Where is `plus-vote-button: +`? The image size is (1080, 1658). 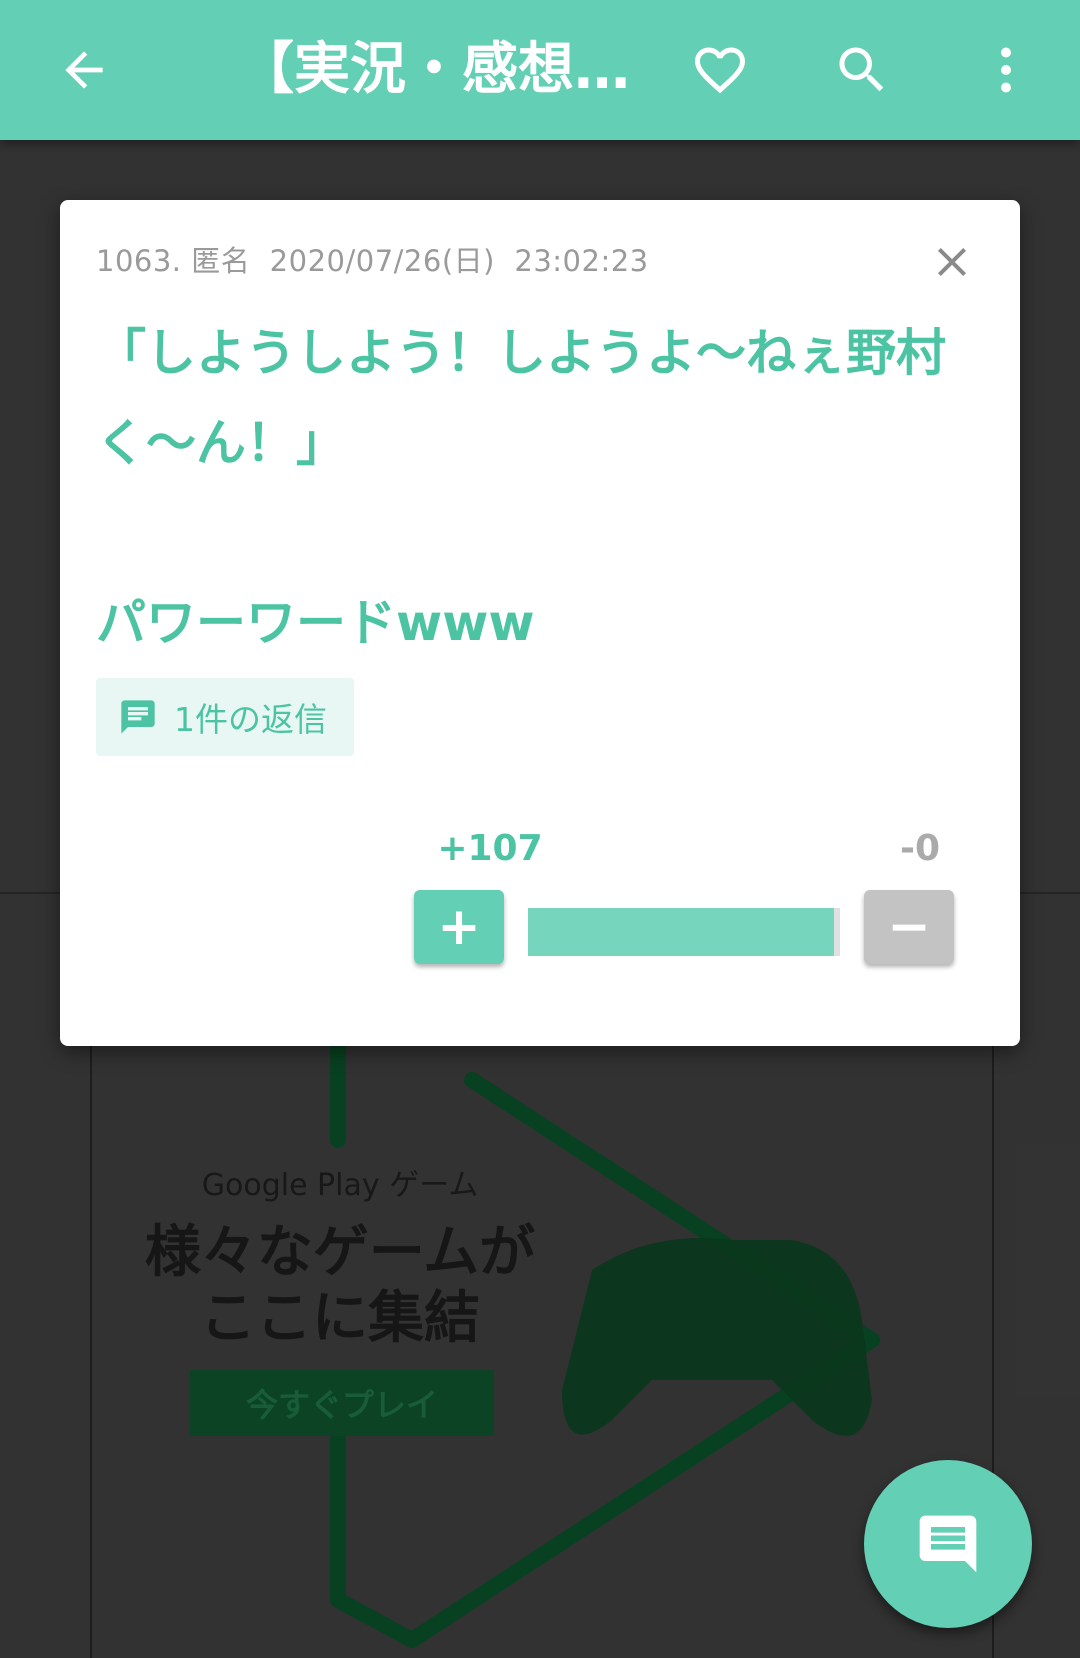 plus-vote-button: + is located at coordinates (459, 927).